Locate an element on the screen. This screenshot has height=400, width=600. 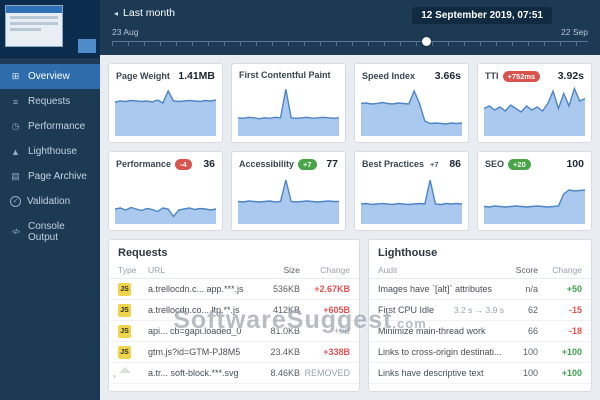
audit-title: Minimize main-thread work is located at coordinates (432, 331).